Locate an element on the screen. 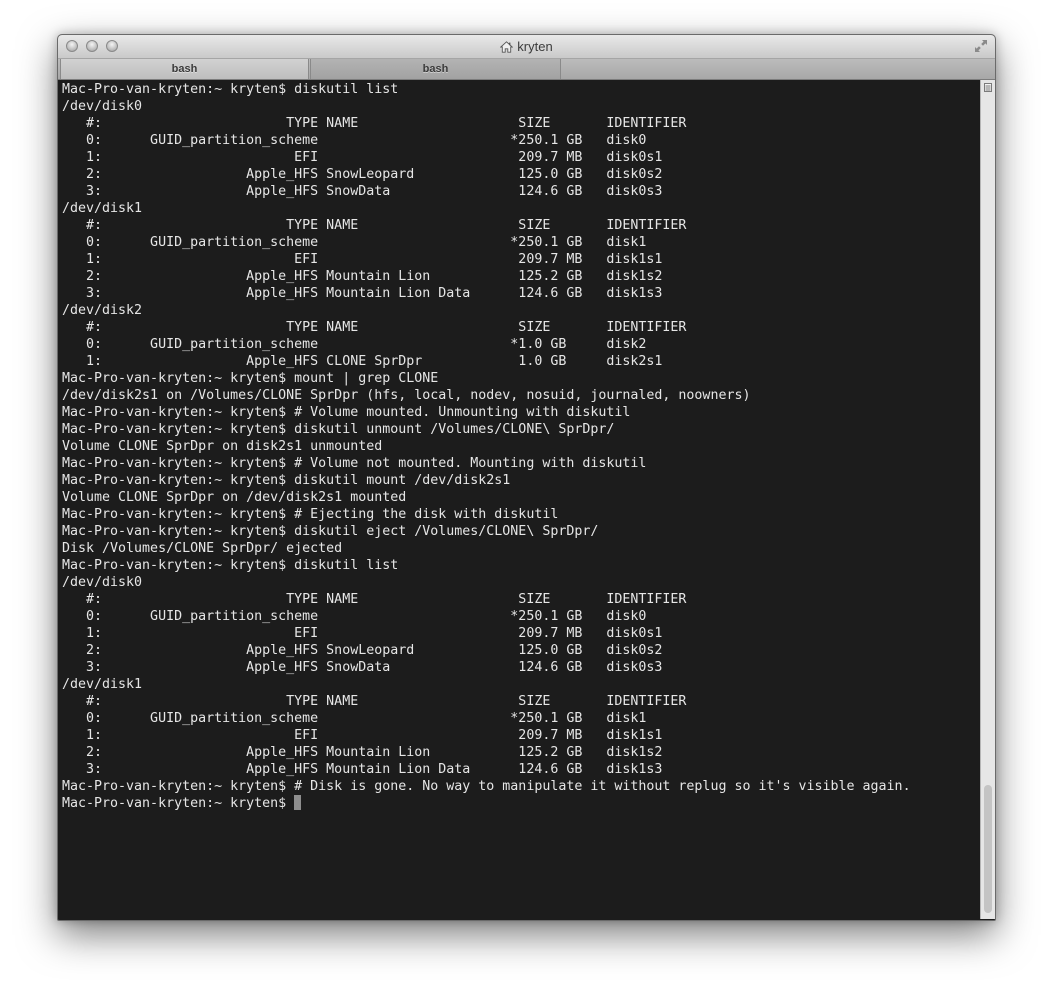 This screenshot has height=998, width=1051. terminal-prompt-line: Mac-Pro-van-kryten:~ kryten$ is located at coordinates (519, 803).